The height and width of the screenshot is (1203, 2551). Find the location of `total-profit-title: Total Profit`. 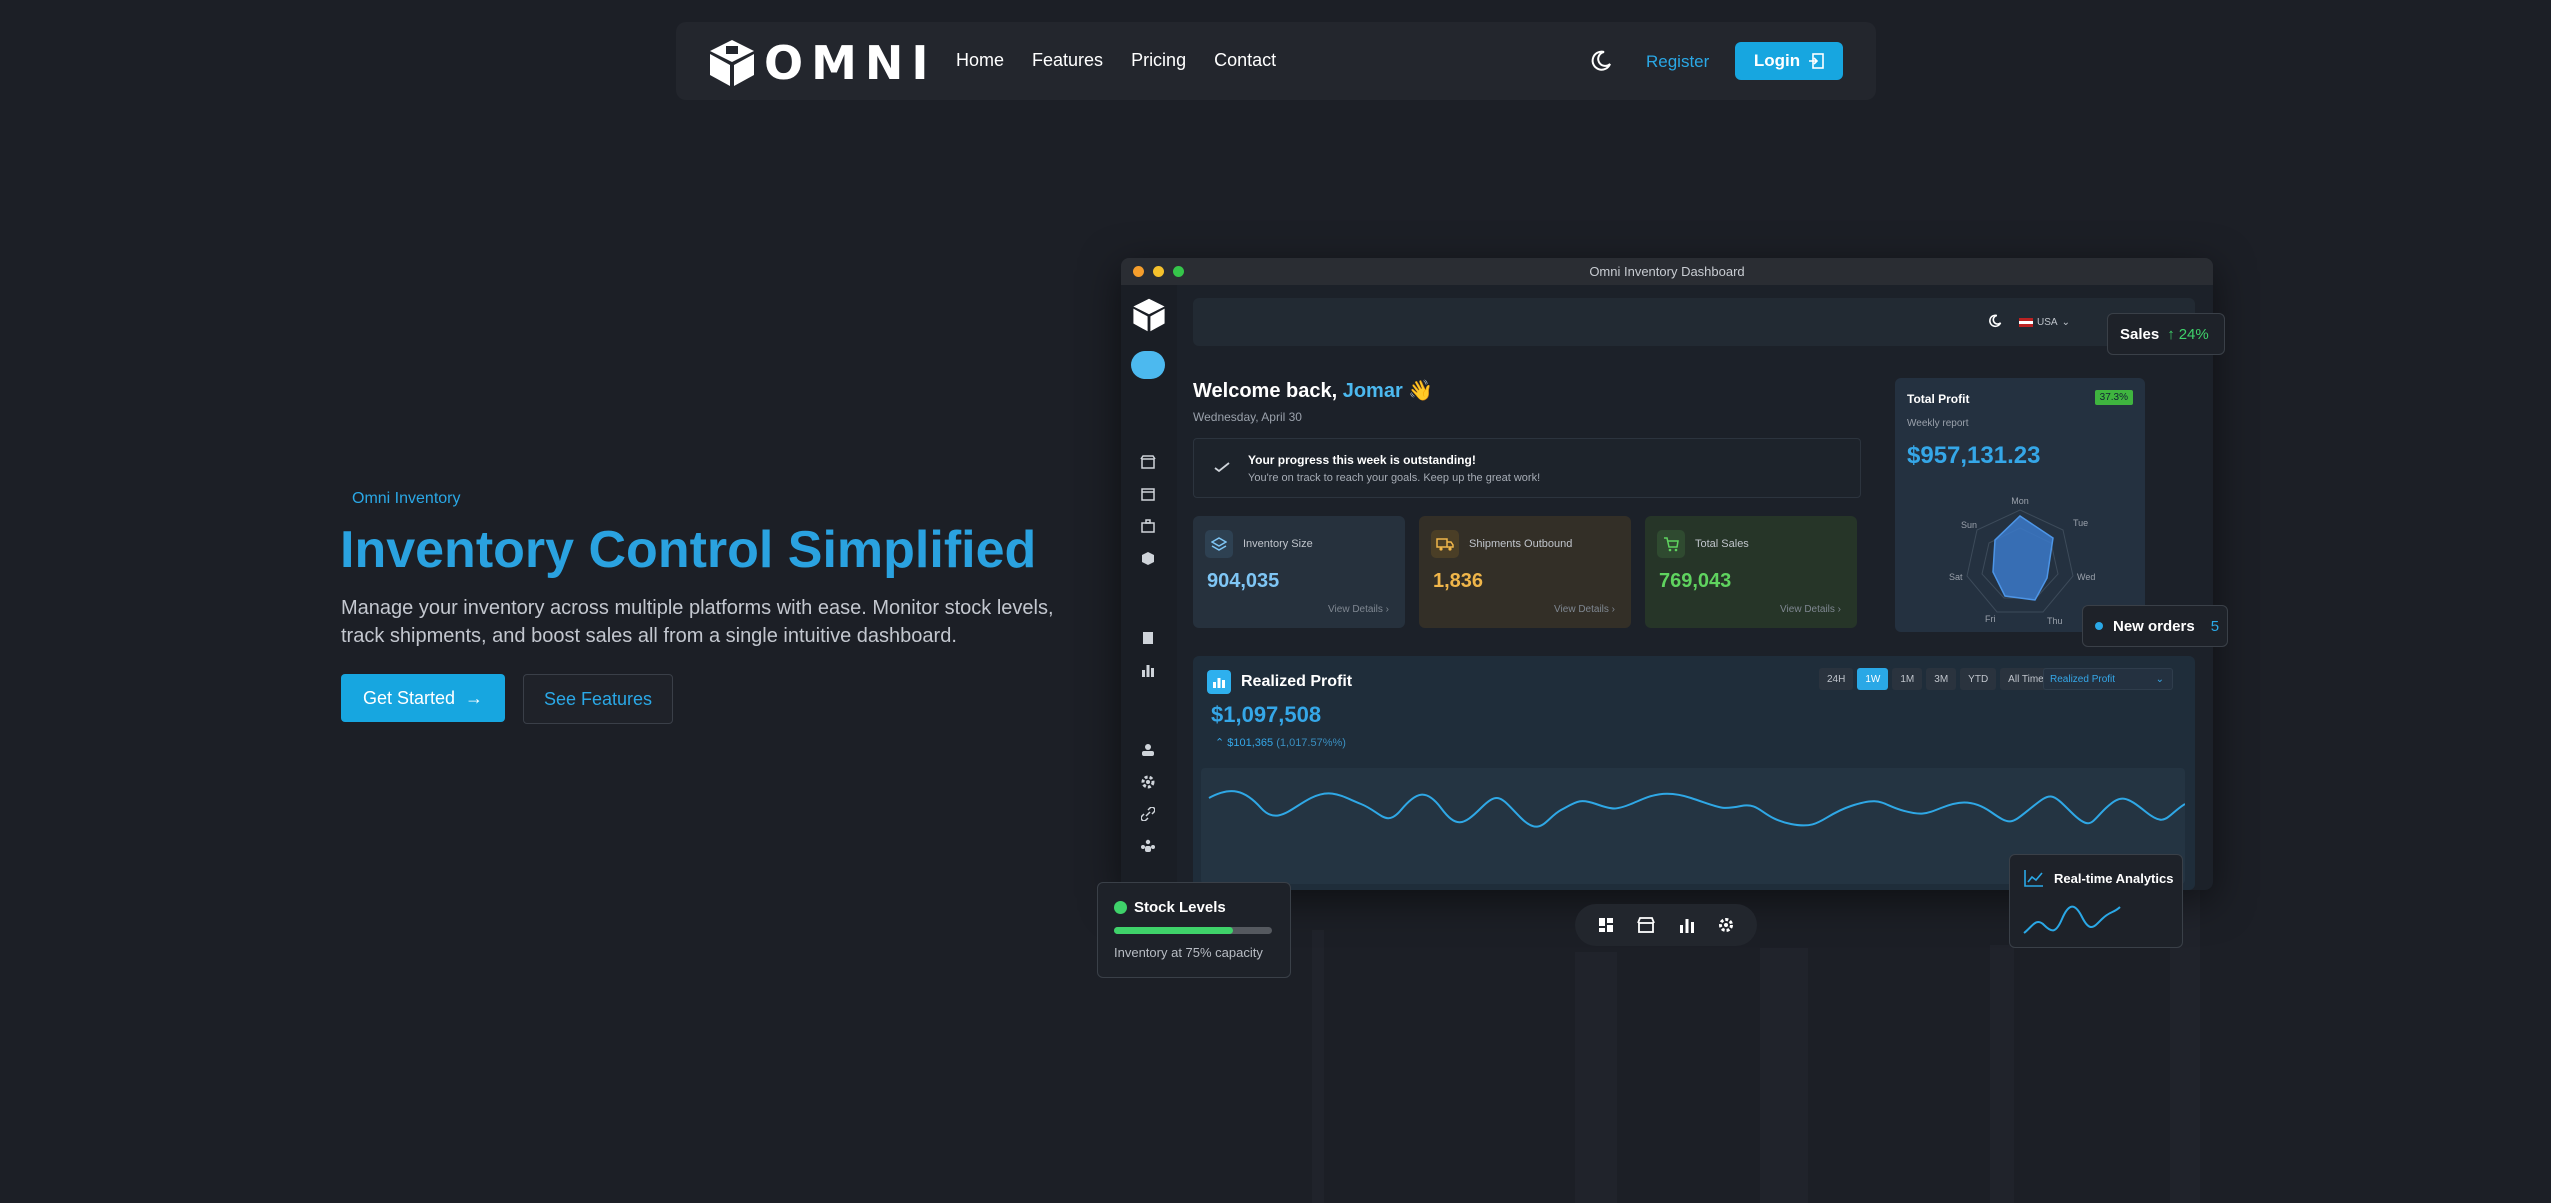

total-profit-title: Total Profit is located at coordinates (1938, 399).